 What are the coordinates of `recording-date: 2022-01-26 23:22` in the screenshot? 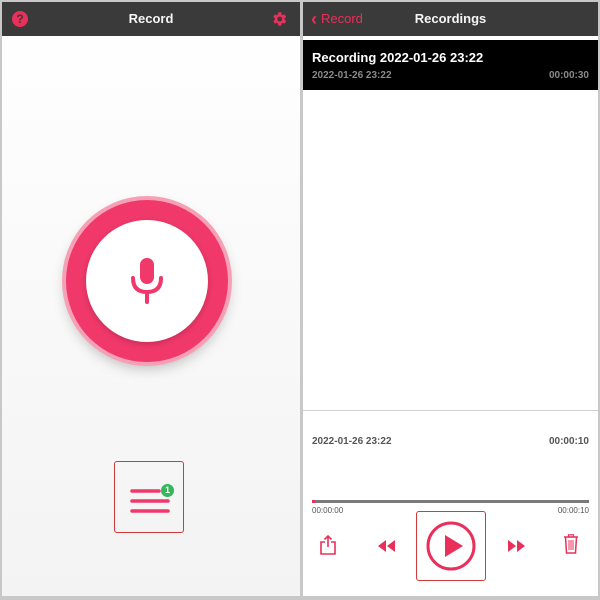 It's located at (352, 75).